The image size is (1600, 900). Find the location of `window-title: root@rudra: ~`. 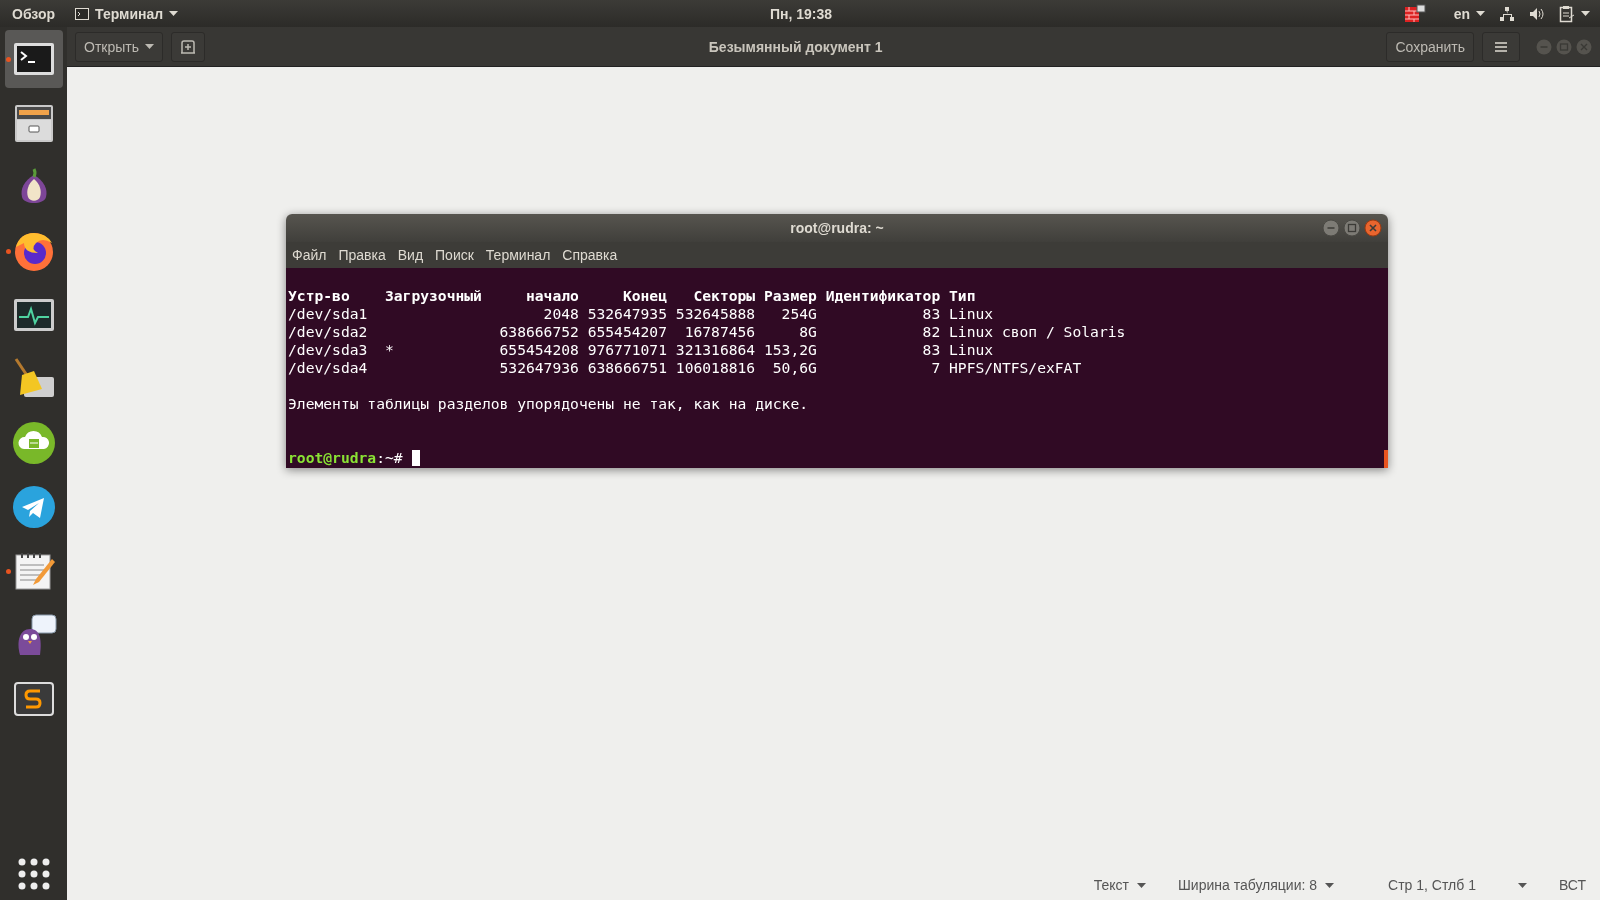

window-title: root@rudra: ~ is located at coordinates (837, 228).